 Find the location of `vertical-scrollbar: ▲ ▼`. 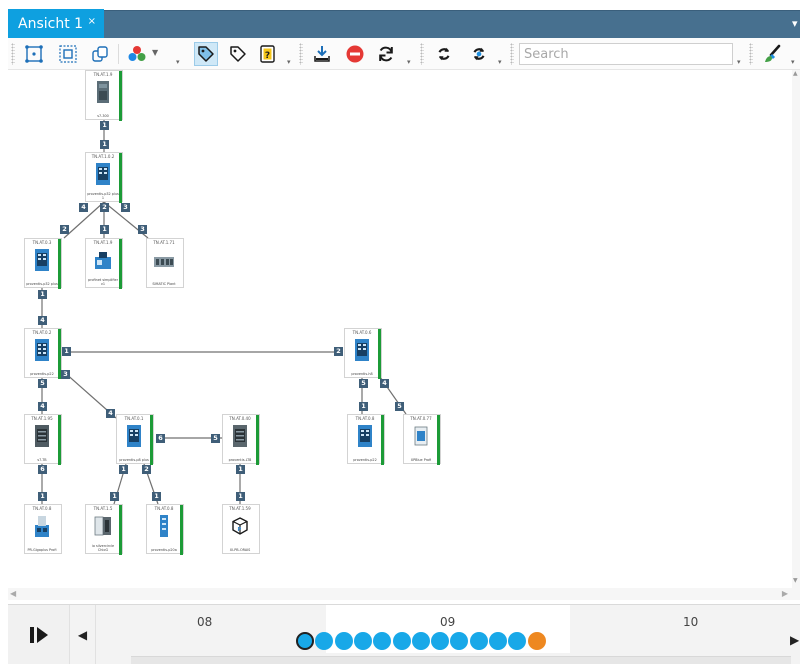

vertical-scrollbar: ▲ ▼ is located at coordinates (796, 335).